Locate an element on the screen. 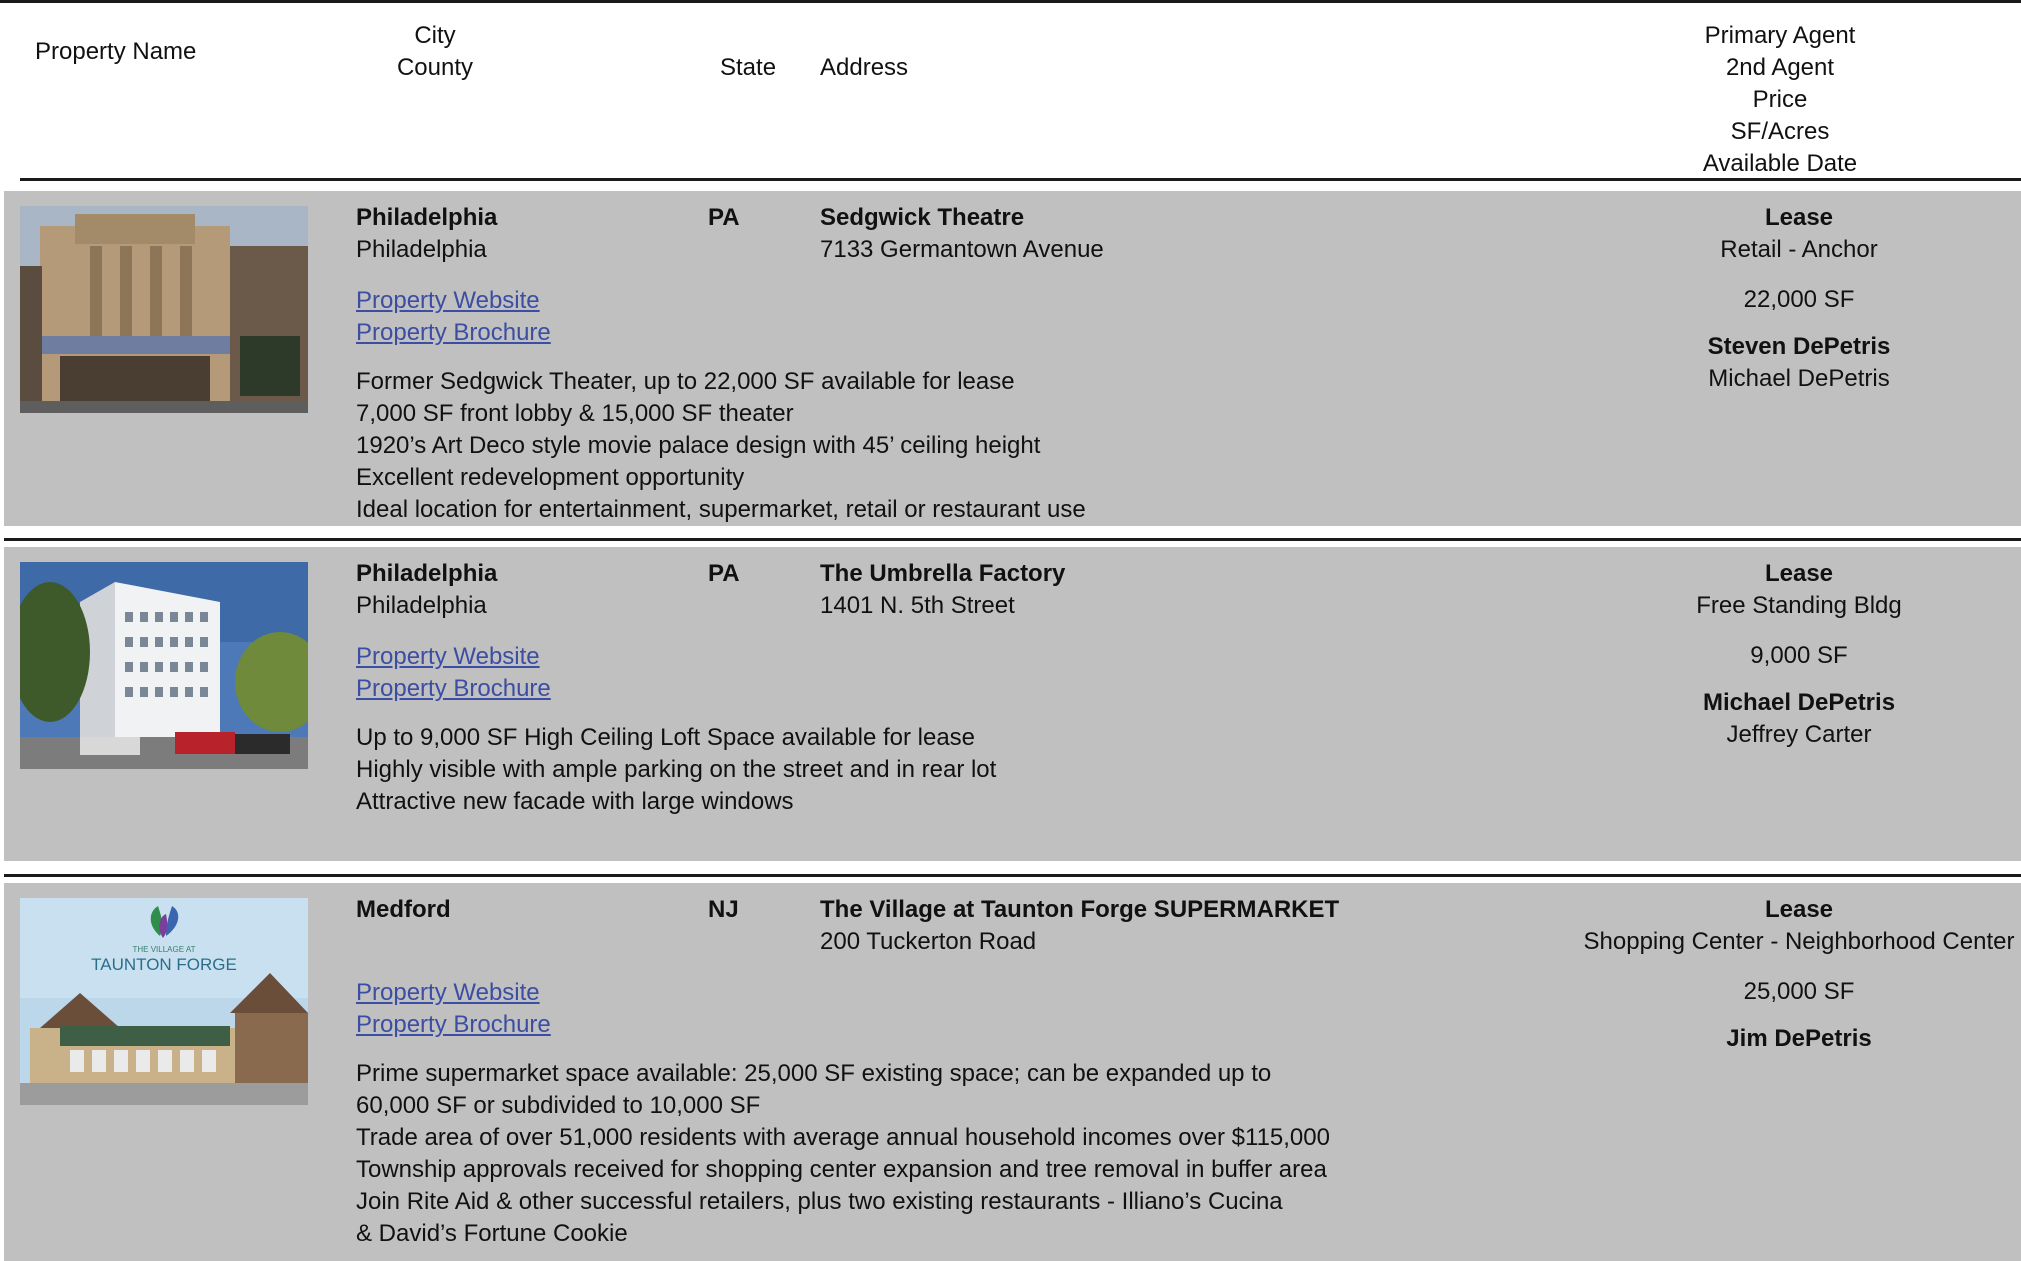 The image size is (2021, 1261). property-title: The Umbrella Factory is located at coordinates (943, 573).